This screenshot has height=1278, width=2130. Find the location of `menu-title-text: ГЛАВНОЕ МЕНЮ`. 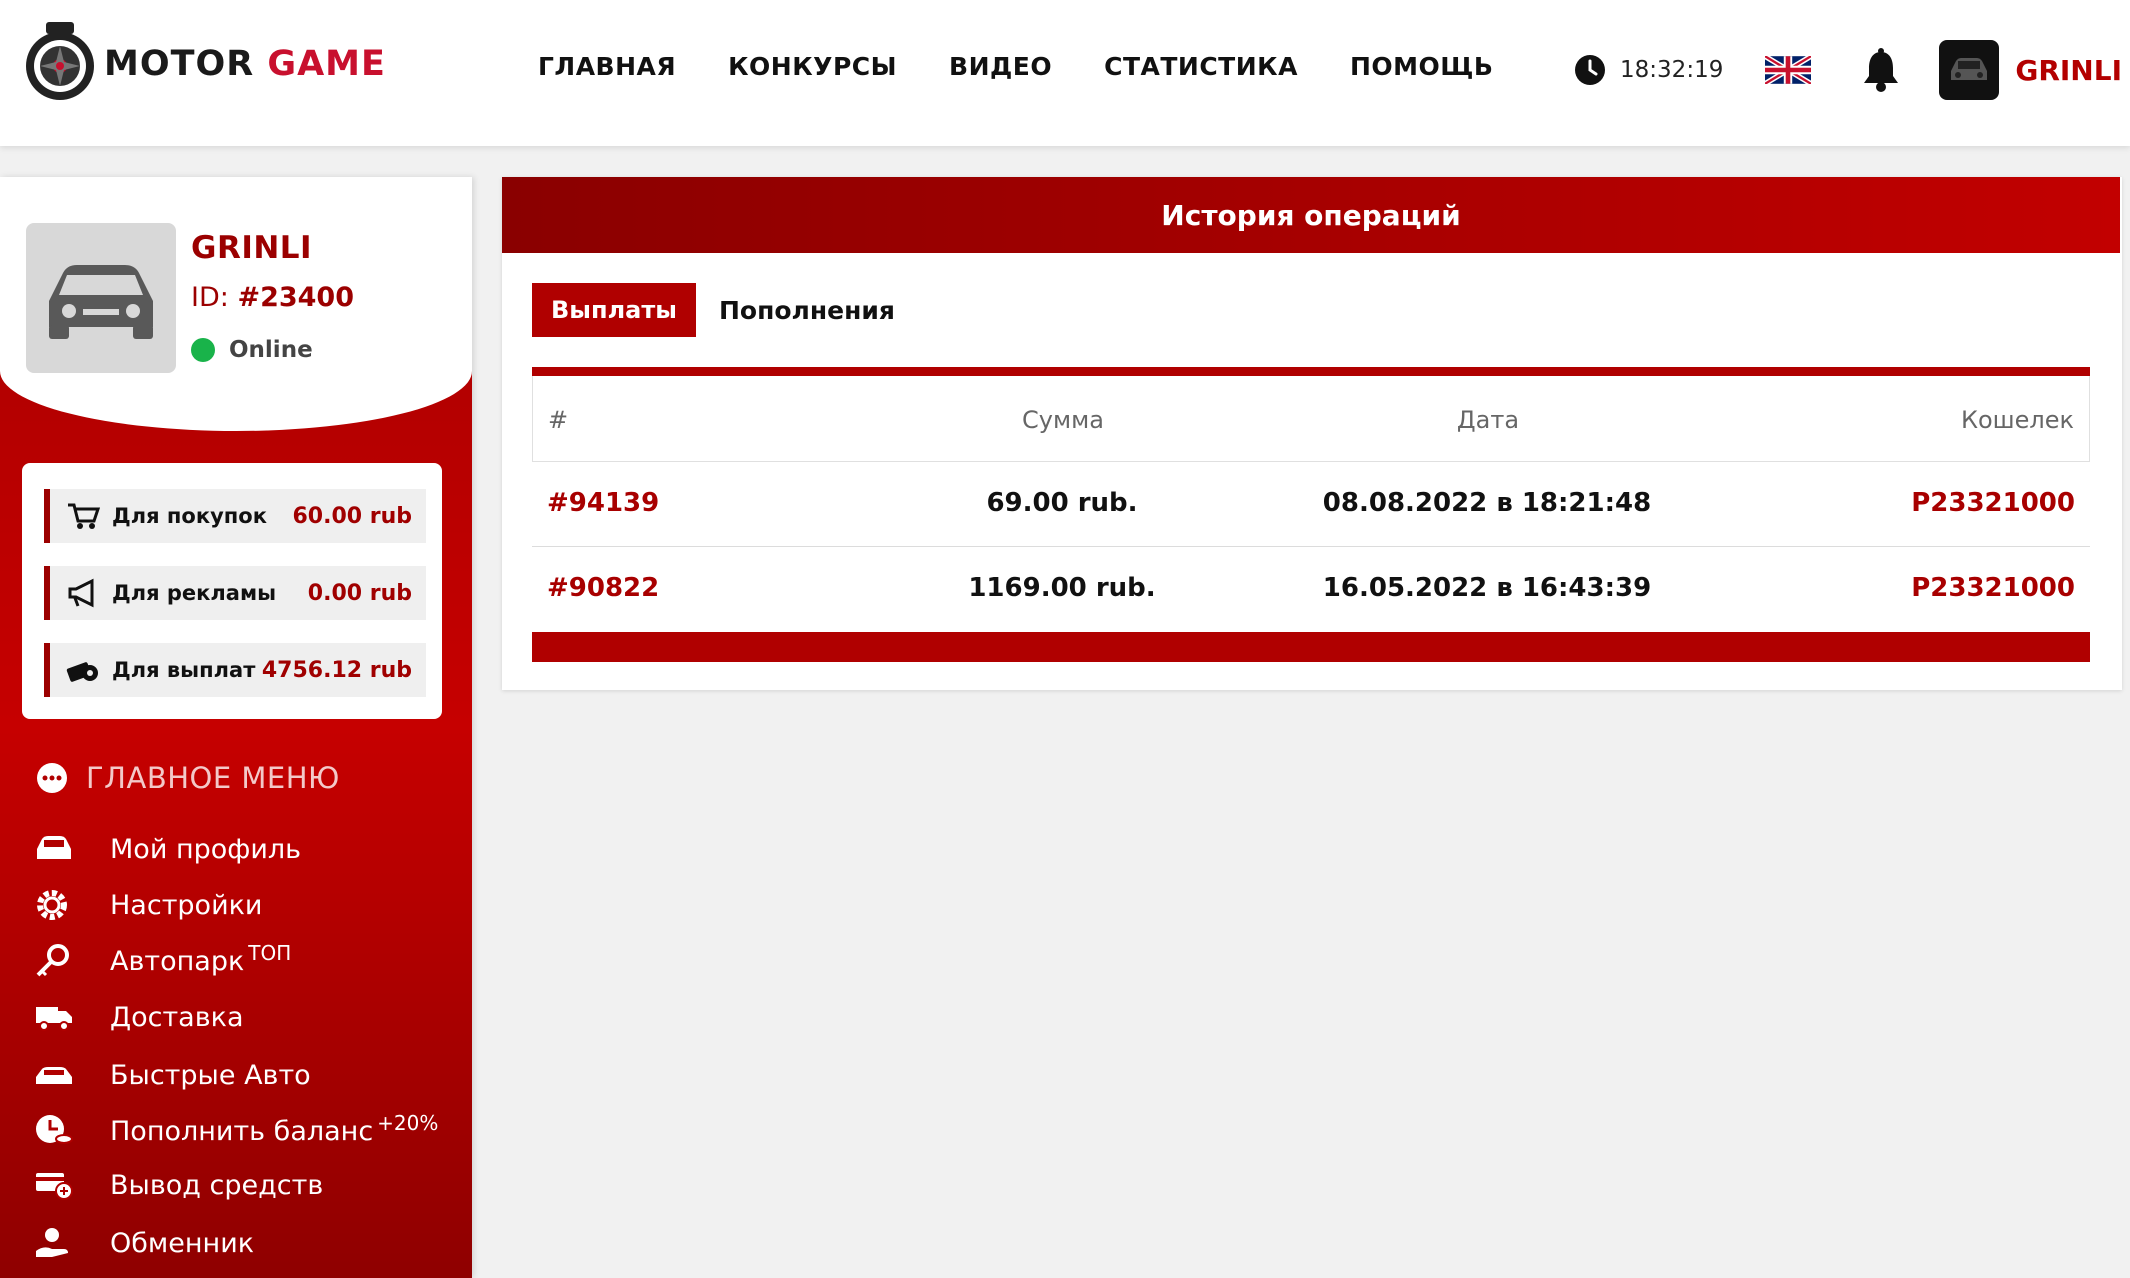

menu-title-text: ГЛАВНОЕ МЕНЮ is located at coordinates (213, 778).